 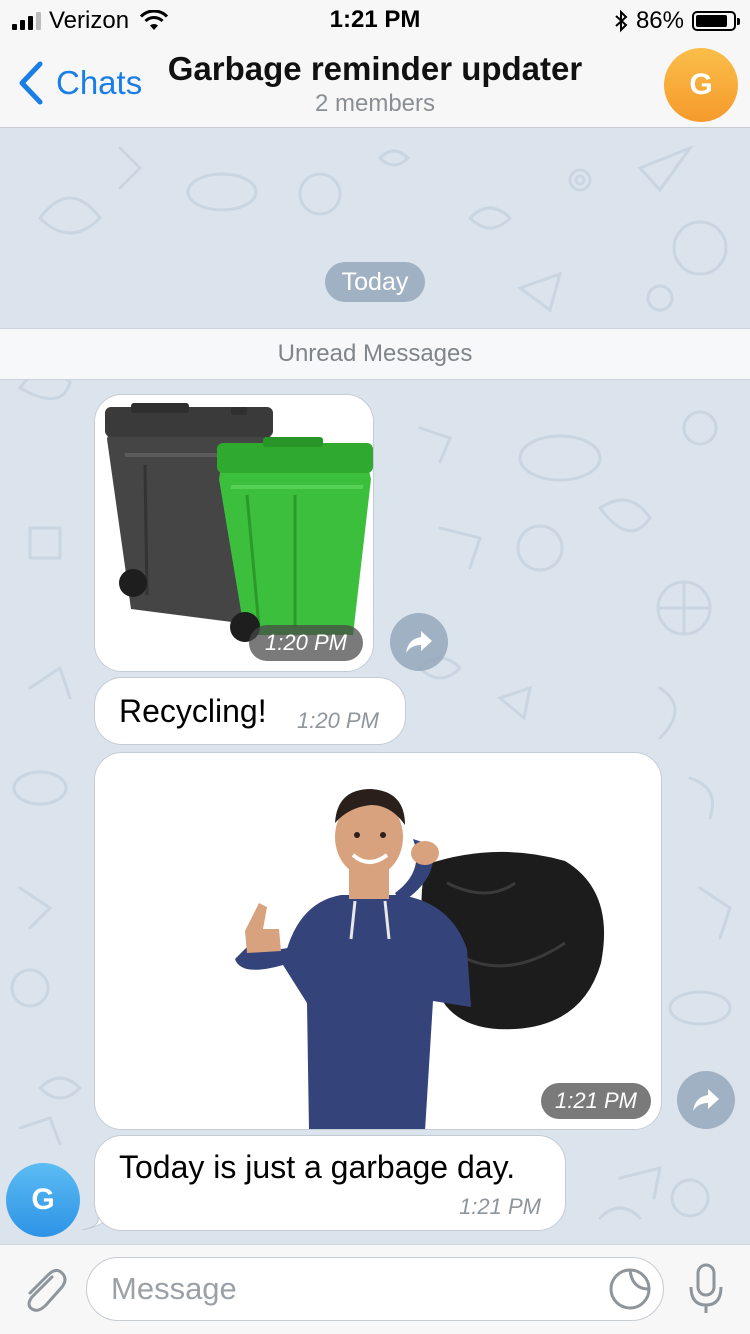 What do you see at coordinates (621, 21) in the screenshot?
I see `bluetooth-icon` at bounding box center [621, 21].